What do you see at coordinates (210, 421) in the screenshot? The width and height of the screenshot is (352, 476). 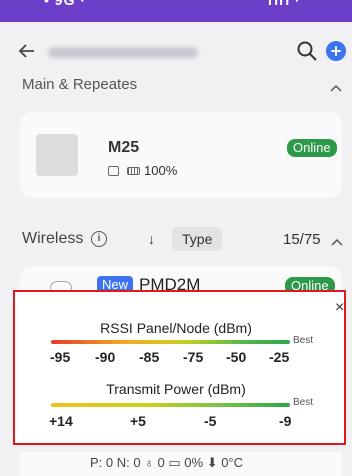 I see `transmit-tick: -5` at bounding box center [210, 421].